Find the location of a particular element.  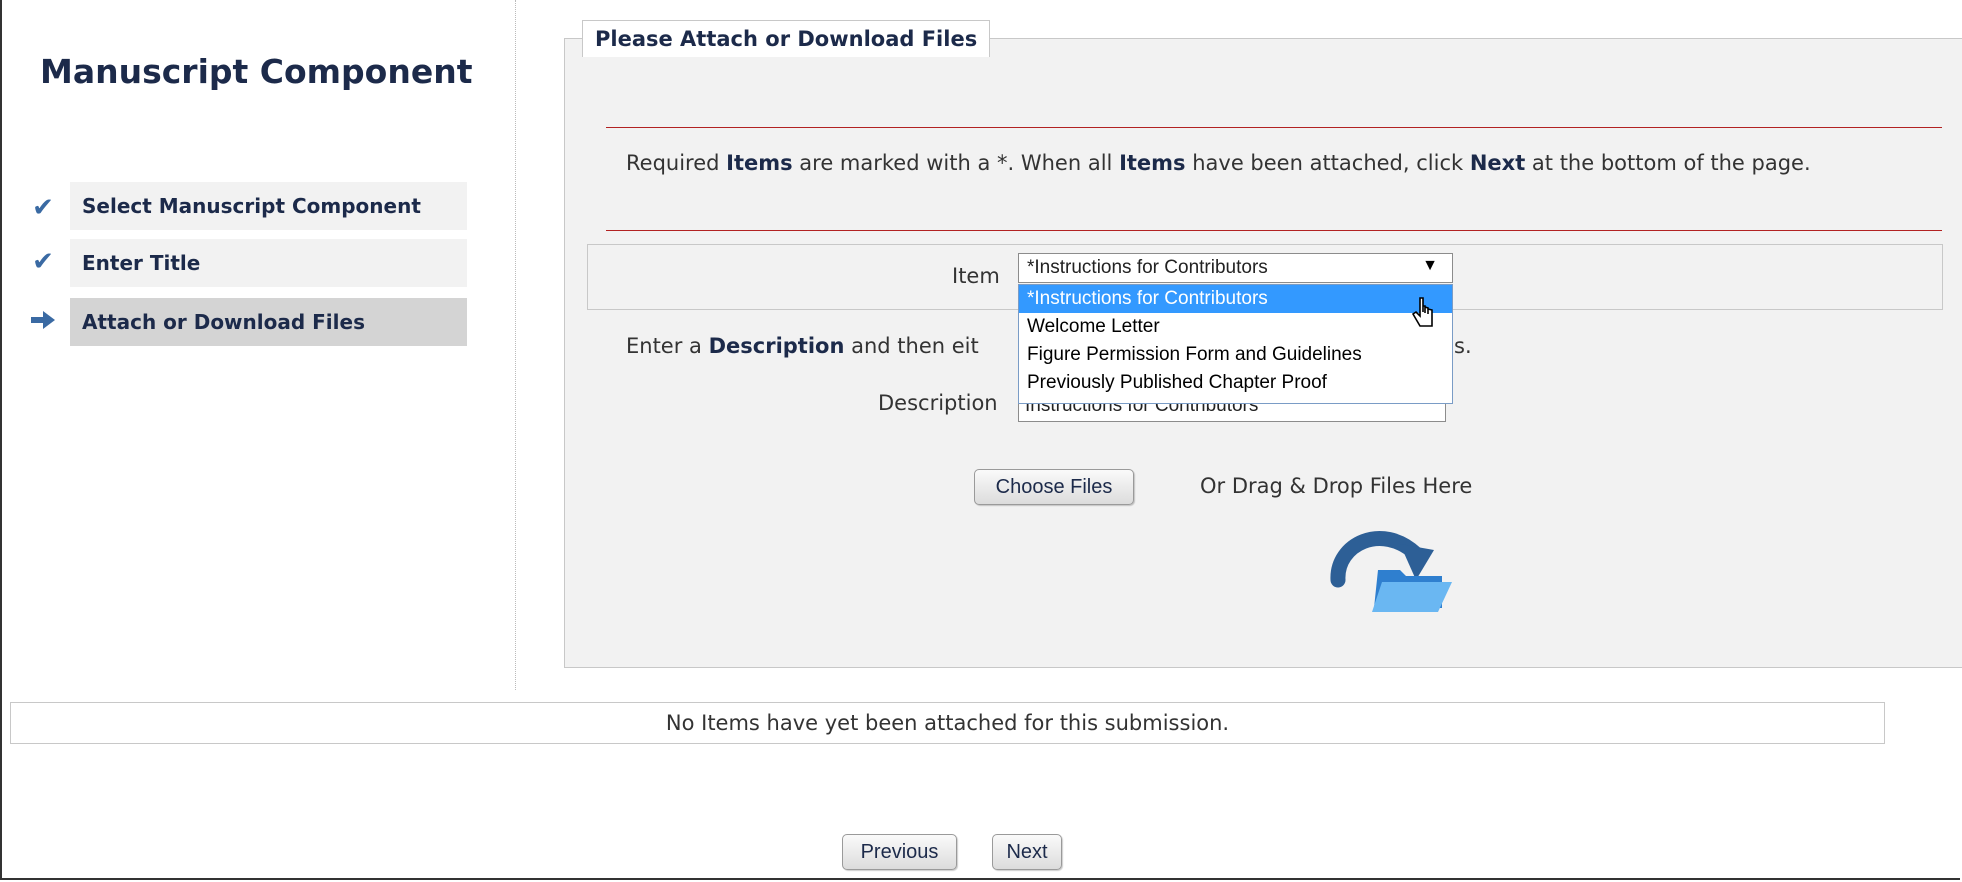

step-label: Attach or Download Files is located at coordinates (223, 322).